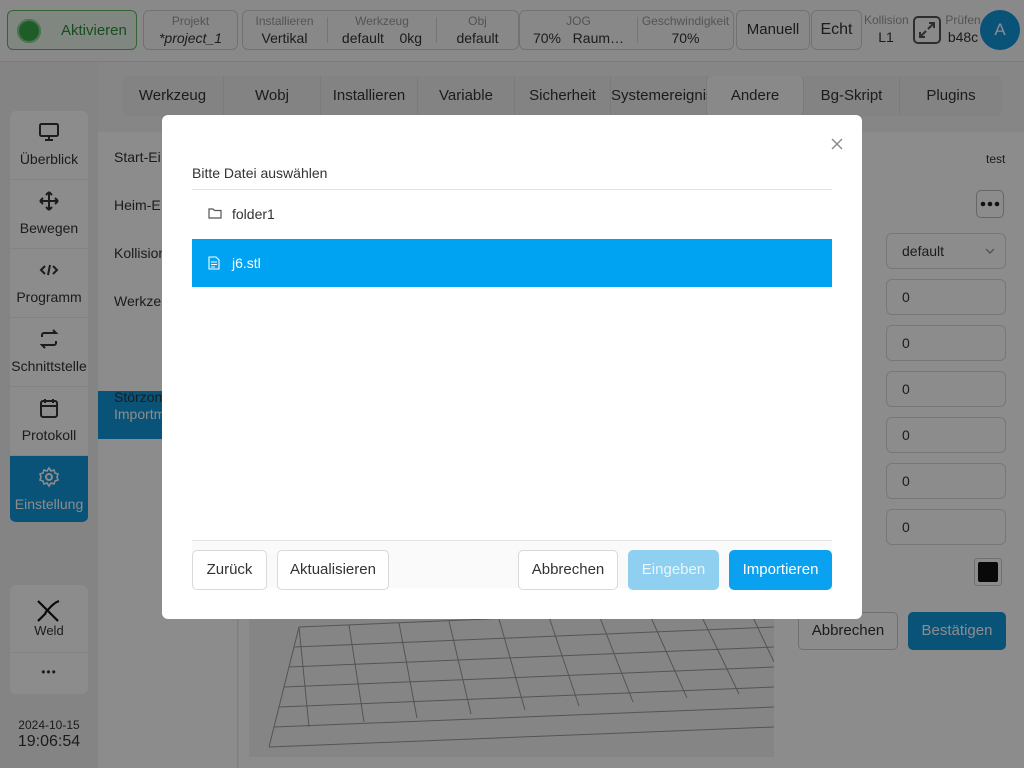 This screenshot has height=768, width=1024. What do you see at coordinates (568, 570) in the screenshot?
I see `cancel-button: Abbrechen` at bounding box center [568, 570].